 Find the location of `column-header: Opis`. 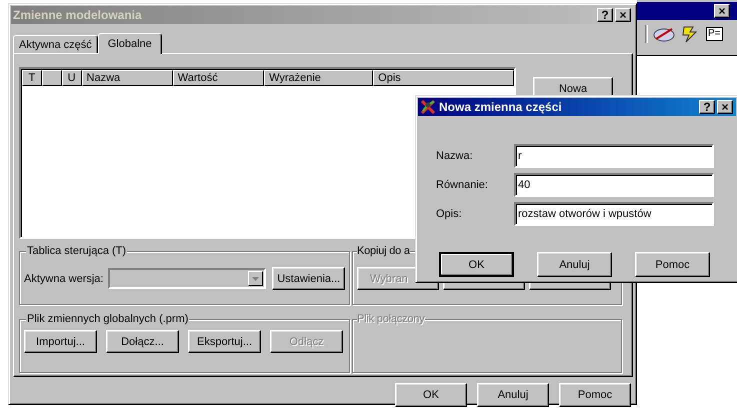

column-header: Opis is located at coordinates (443, 78).